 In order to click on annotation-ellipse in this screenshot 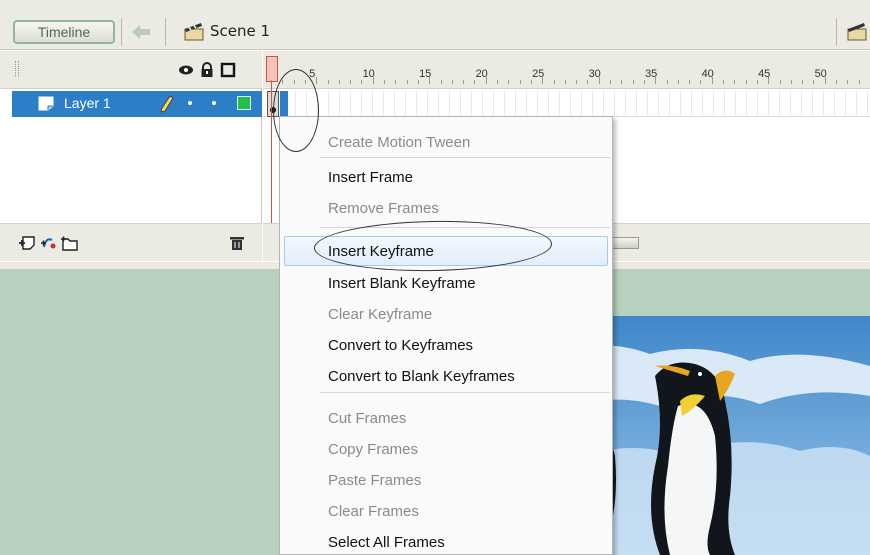, I will do `click(296, 110)`.